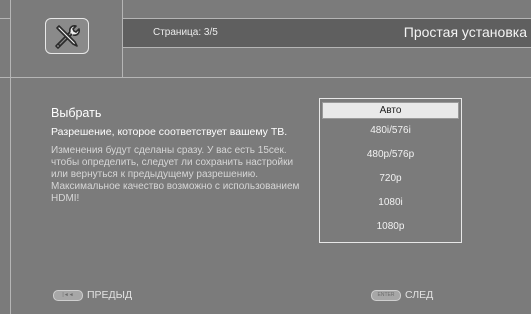 Image resolution: width=531 pixels, height=314 pixels. I want to click on prev-label: ПРЕДЫД, so click(110, 295).